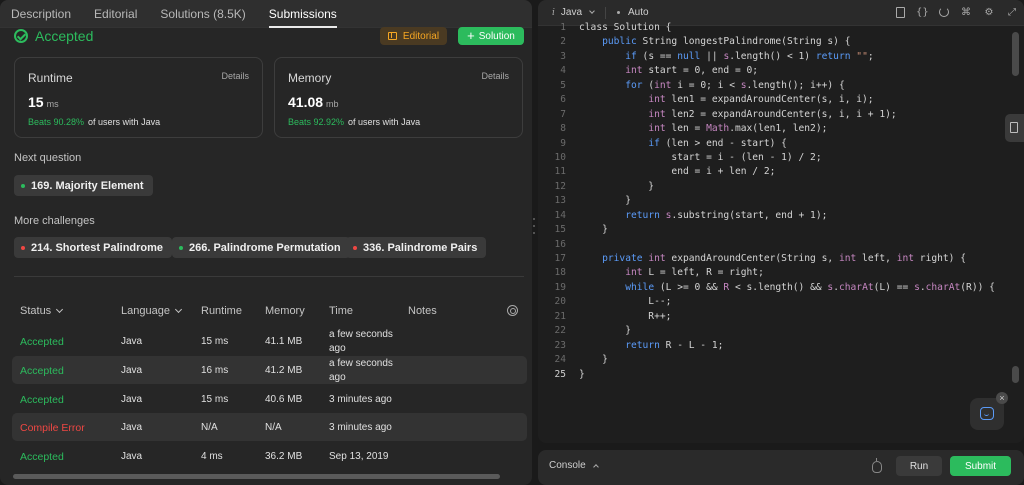  Describe the element at coordinates (1015, 374) in the screenshot. I see `editor-scrollbar-lower` at that location.